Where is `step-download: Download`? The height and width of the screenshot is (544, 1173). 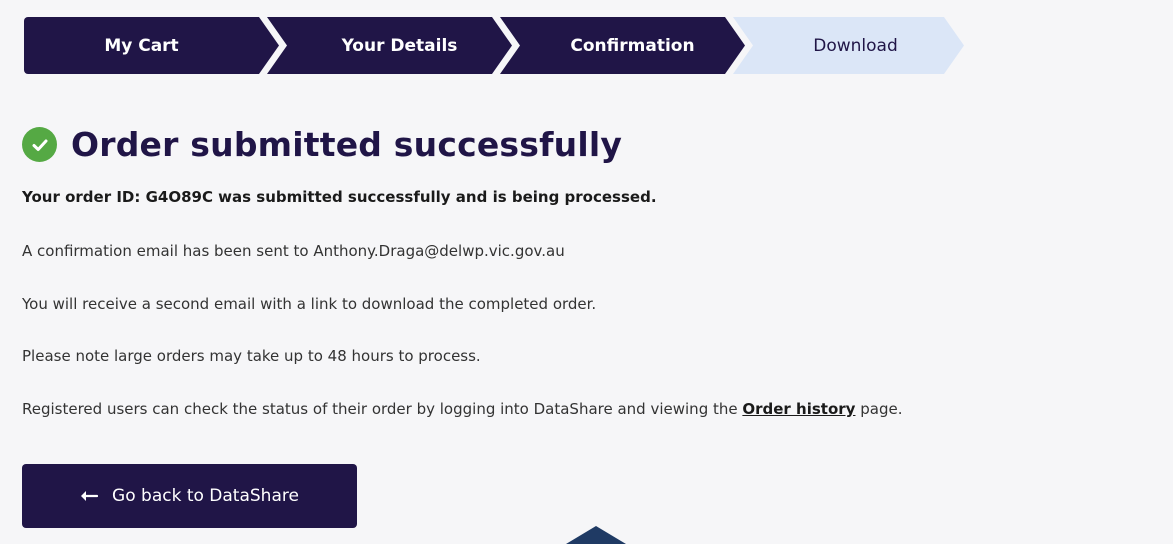
step-download: Download is located at coordinates (848, 45).